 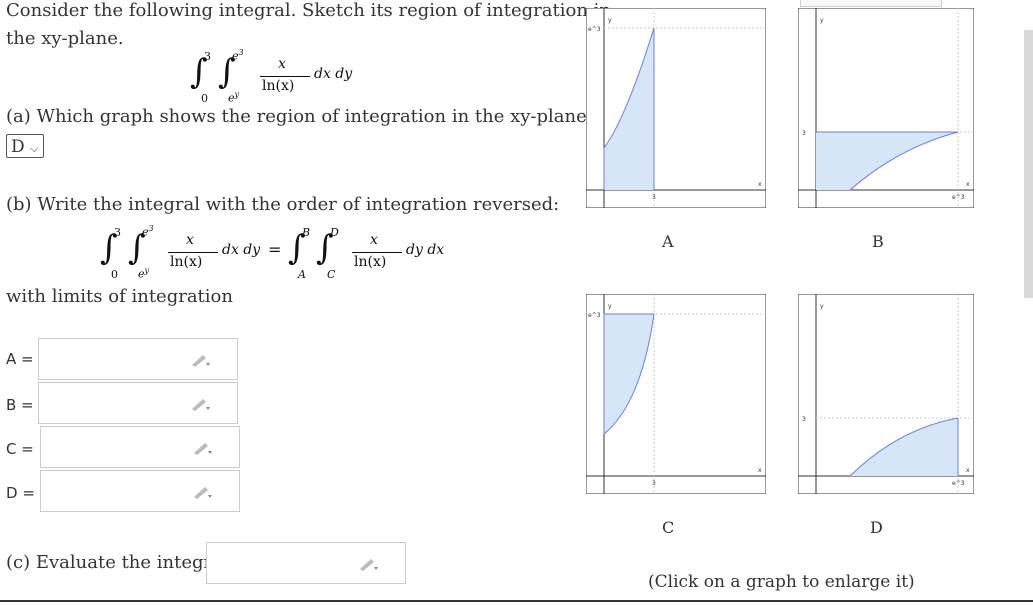 I want to click on graph-b-label: B, so click(x=878, y=241).